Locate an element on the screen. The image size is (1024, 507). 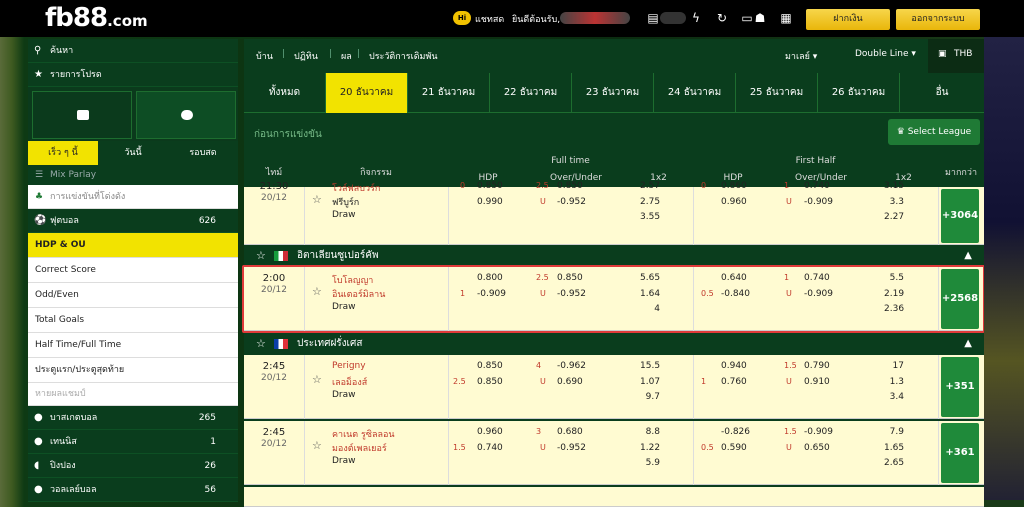
ft-hdp-away: 0.850 is located at coordinates (490, 382).